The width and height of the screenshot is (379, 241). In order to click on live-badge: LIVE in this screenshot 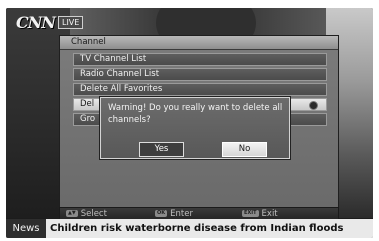, I will do `click(70, 22)`.